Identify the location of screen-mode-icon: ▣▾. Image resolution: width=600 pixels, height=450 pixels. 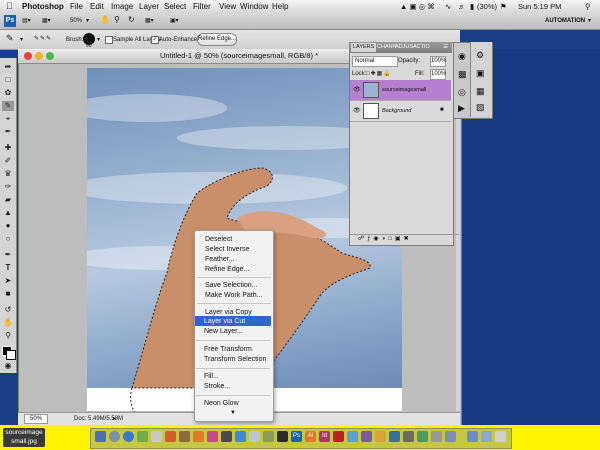
(174, 21).